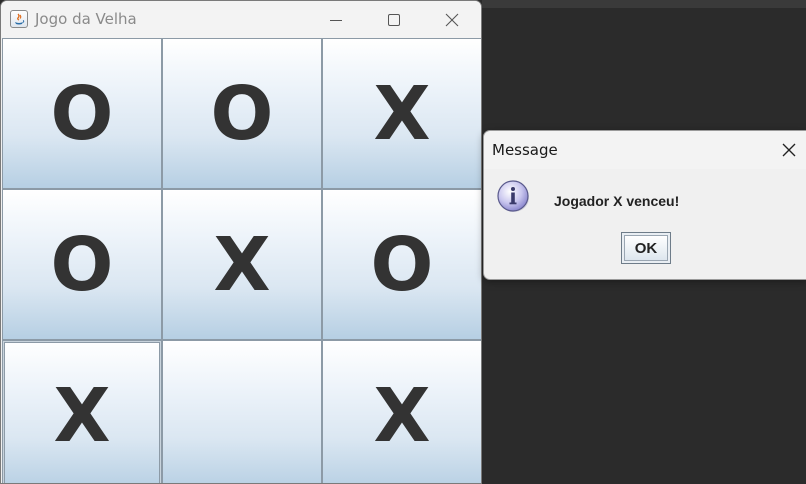 The image size is (806, 484). I want to click on ok-button-label: OK, so click(646, 248).